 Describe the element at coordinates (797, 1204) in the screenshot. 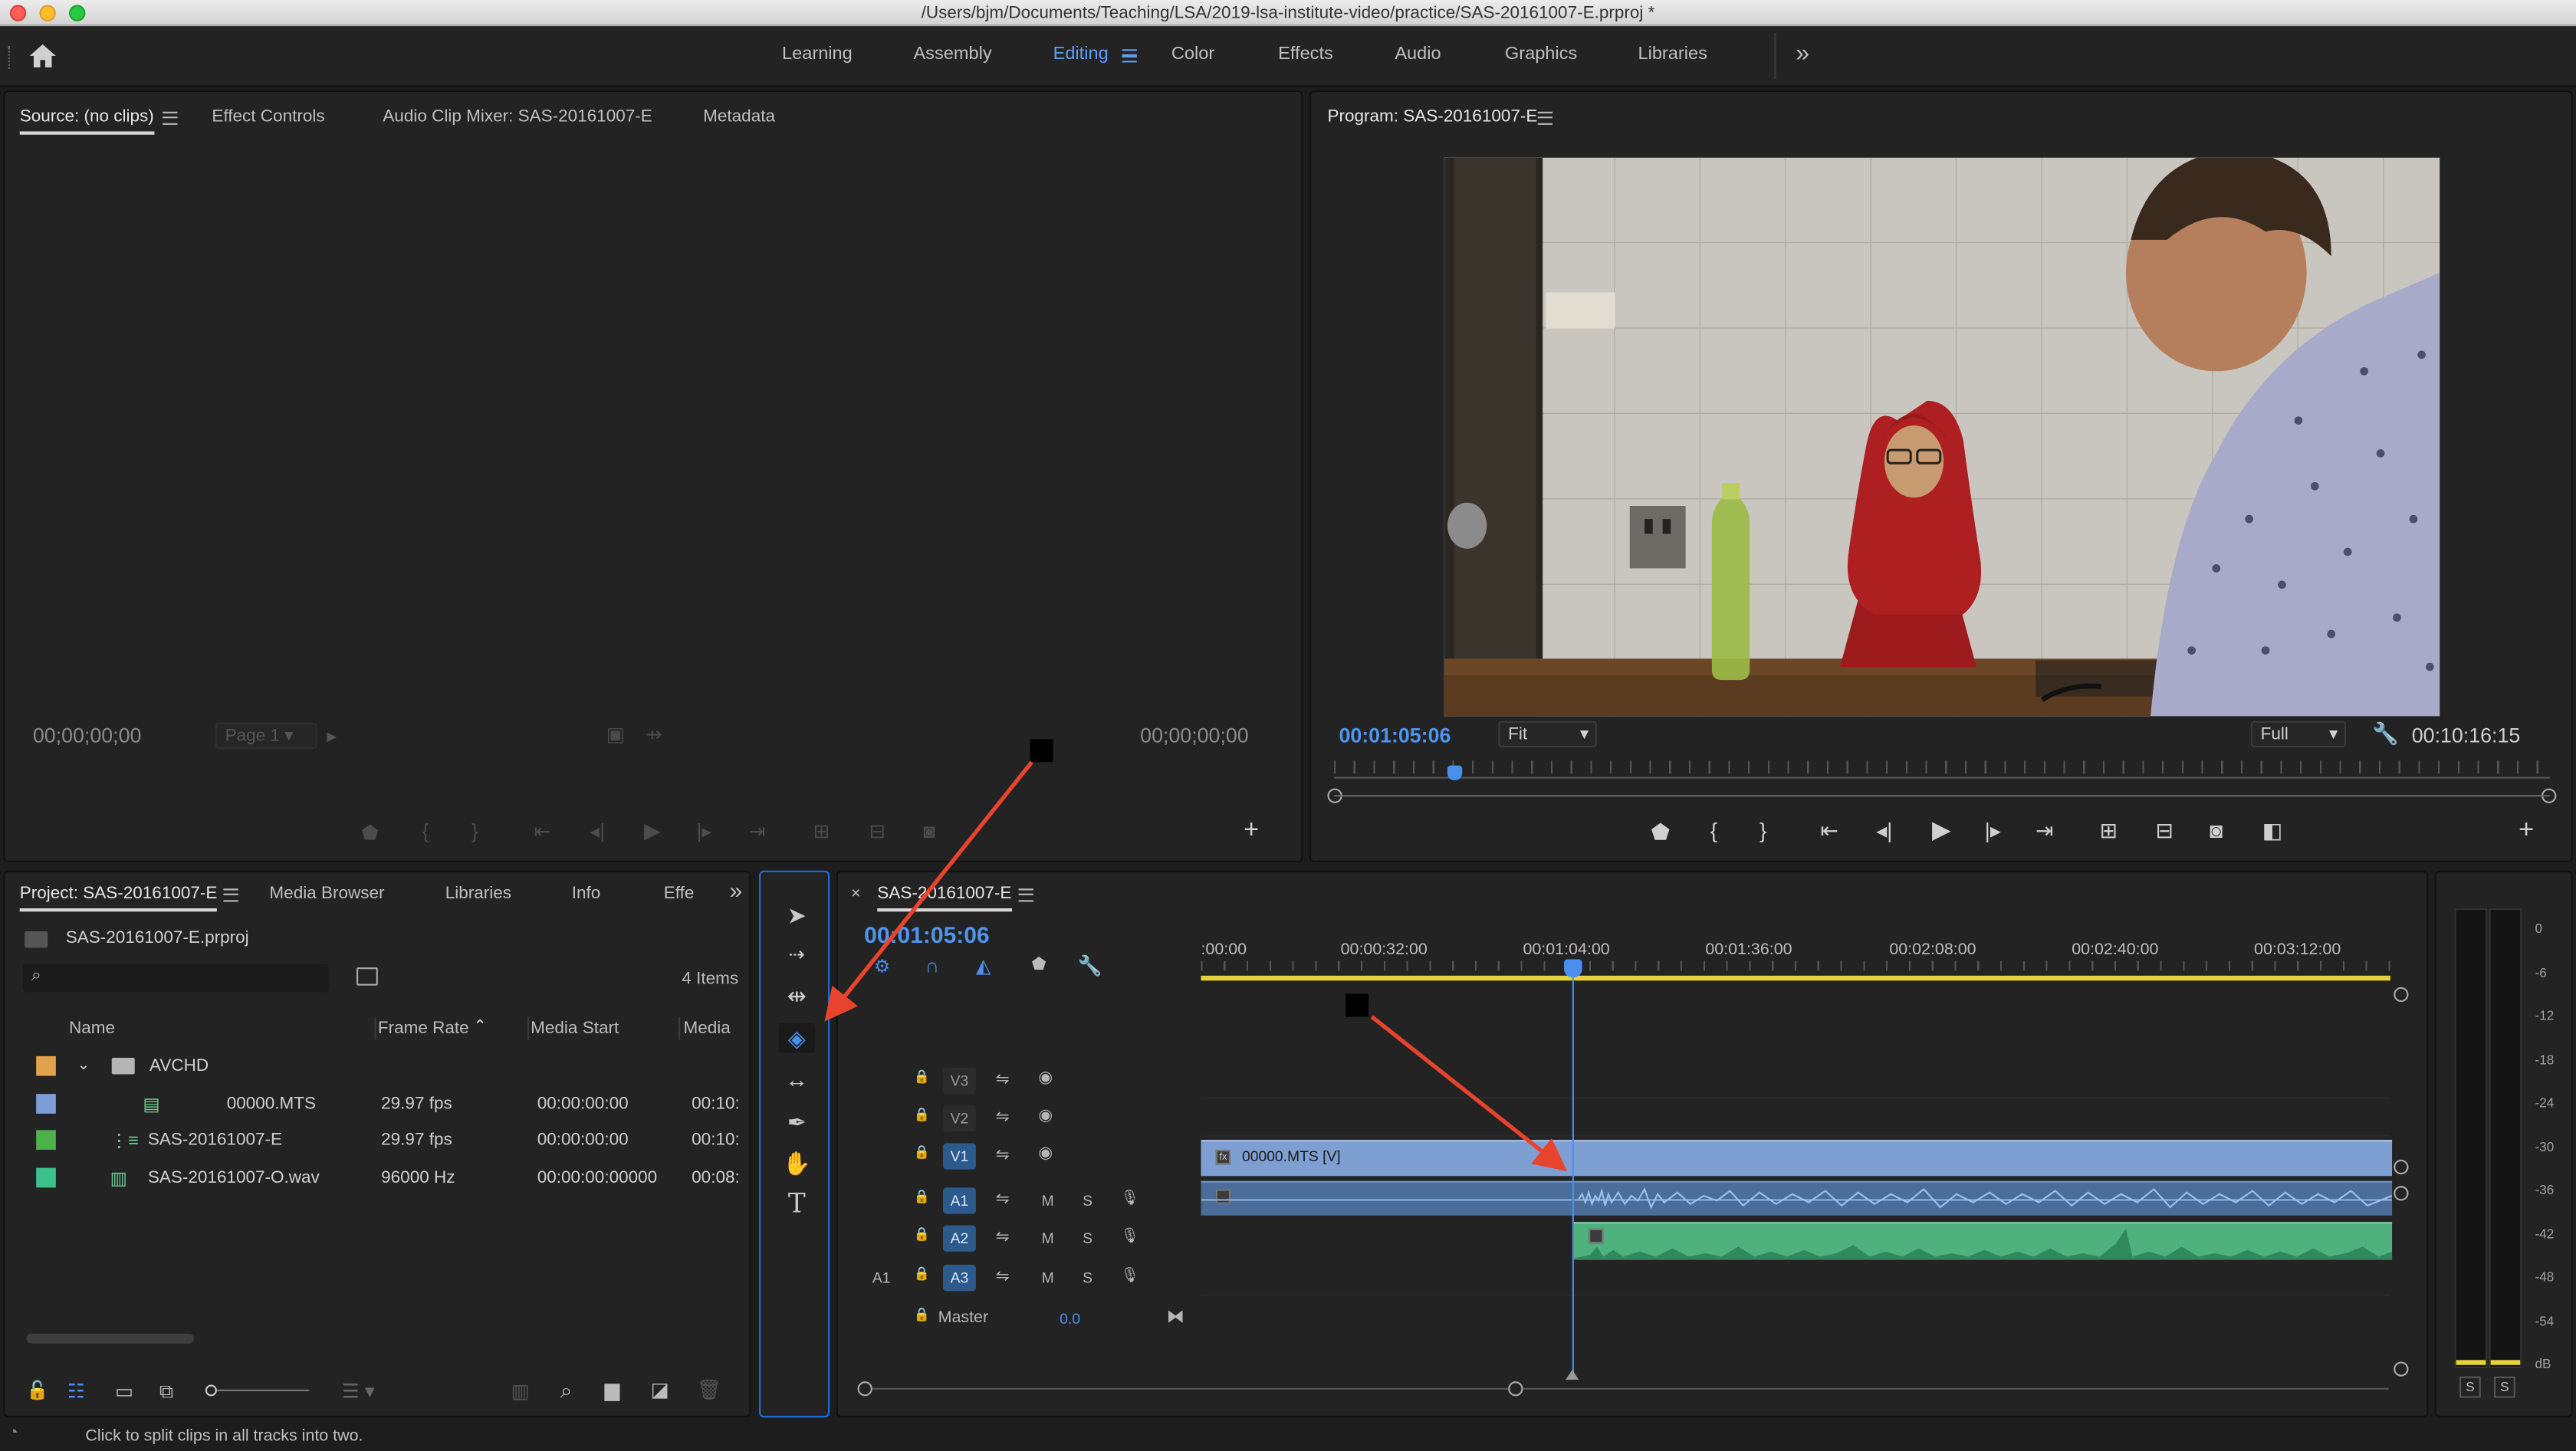

I see `type-tool-icon: T` at that location.